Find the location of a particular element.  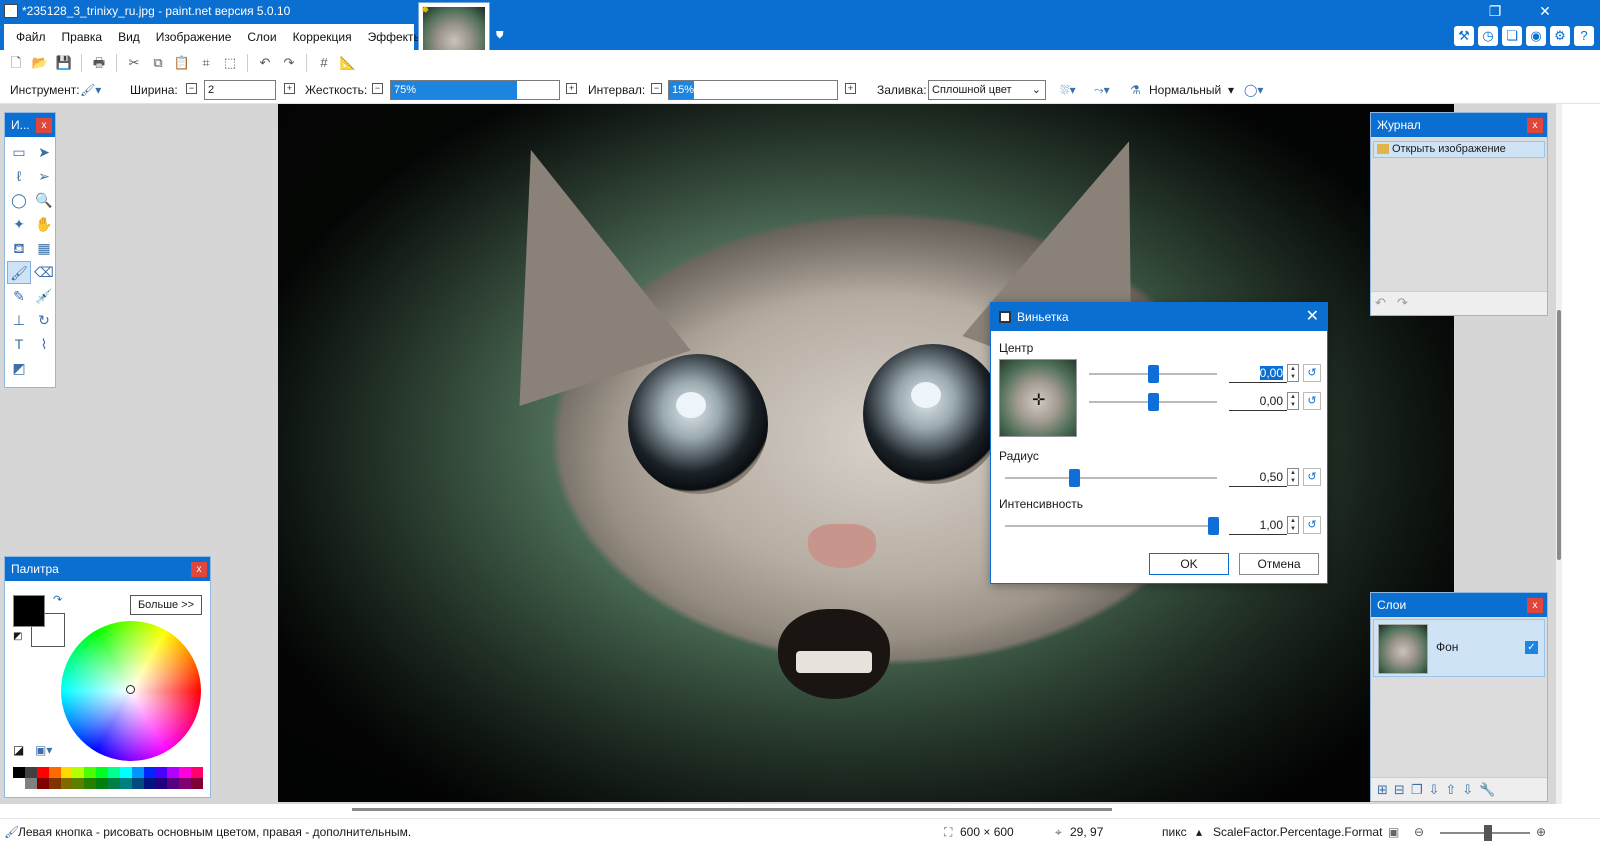

intensity-slider-thumb is located at coordinates (1213, 526).